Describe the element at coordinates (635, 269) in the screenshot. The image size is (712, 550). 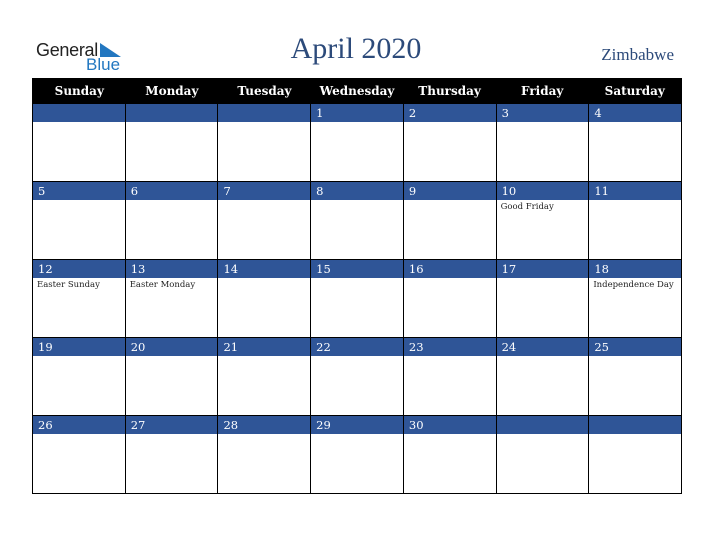
I see `day-number: 18` at that location.